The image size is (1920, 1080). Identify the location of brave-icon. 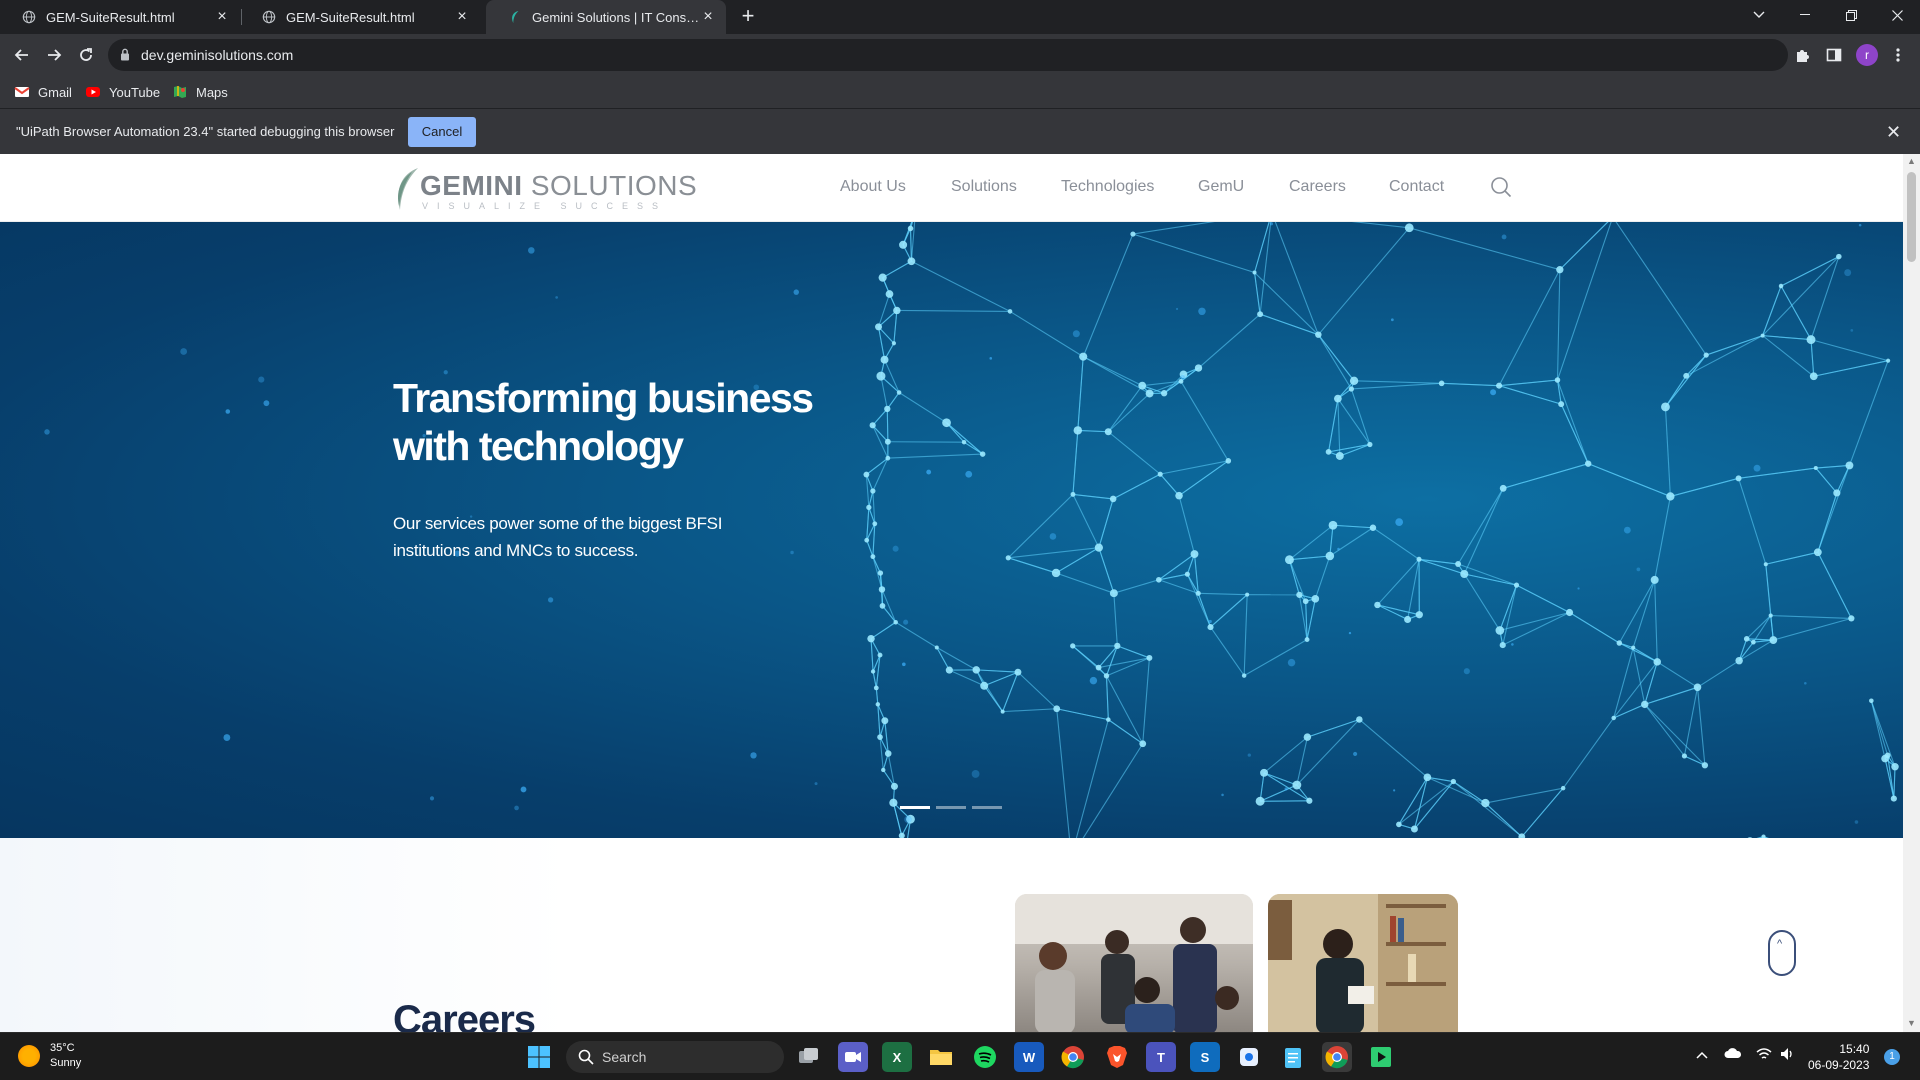
(1117, 1057).